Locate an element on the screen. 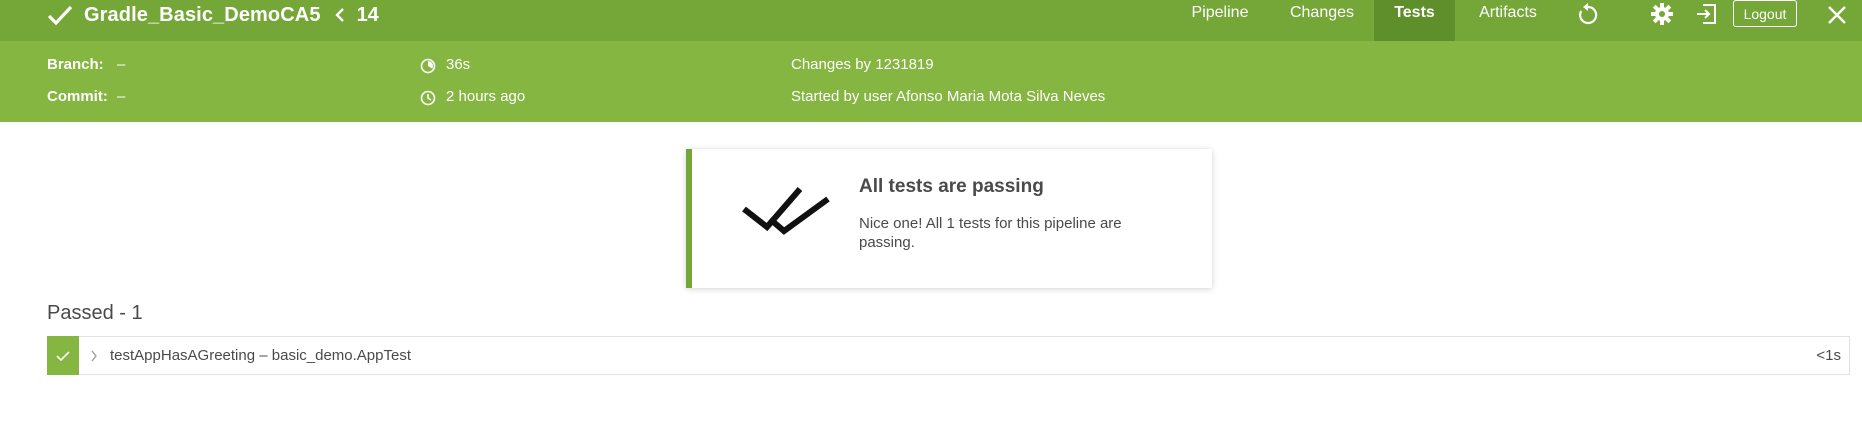 The image size is (1862, 424). exit-icon is located at coordinates (1706, 14).